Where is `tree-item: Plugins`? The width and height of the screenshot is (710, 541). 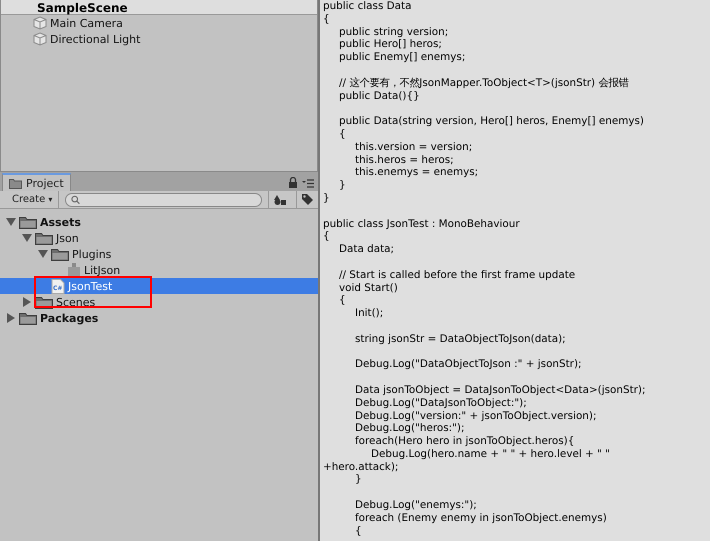
tree-item: Plugins is located at coordinates (159, 254).